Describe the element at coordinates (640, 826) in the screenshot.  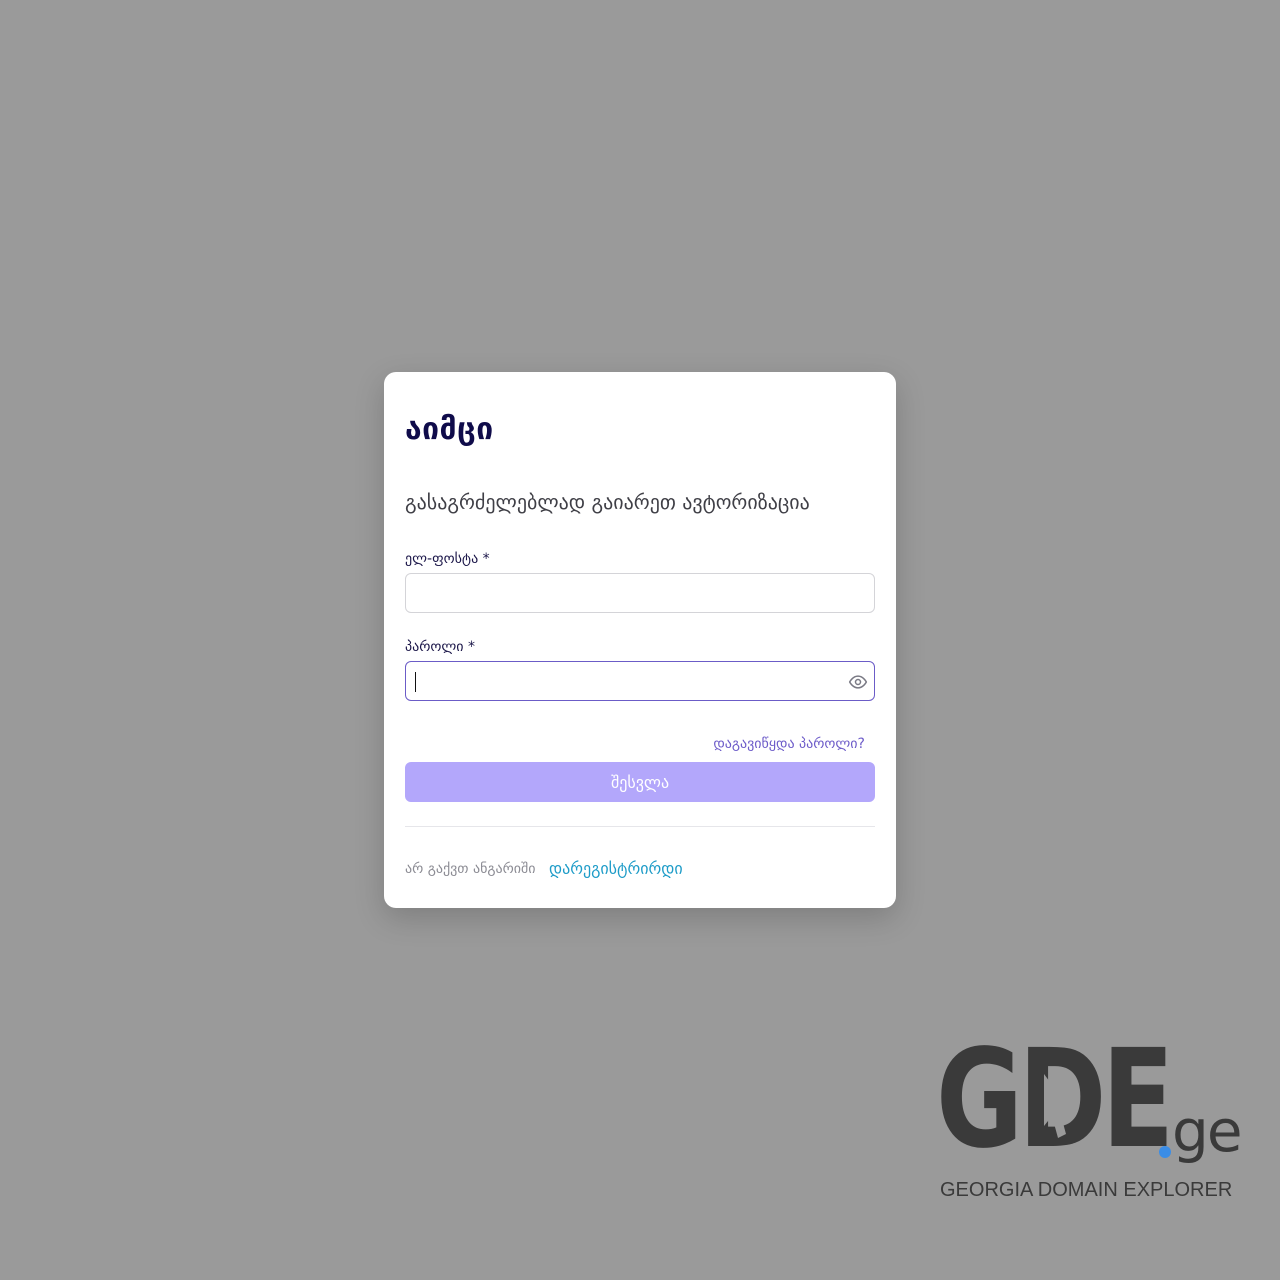
I see `divider` at that location.